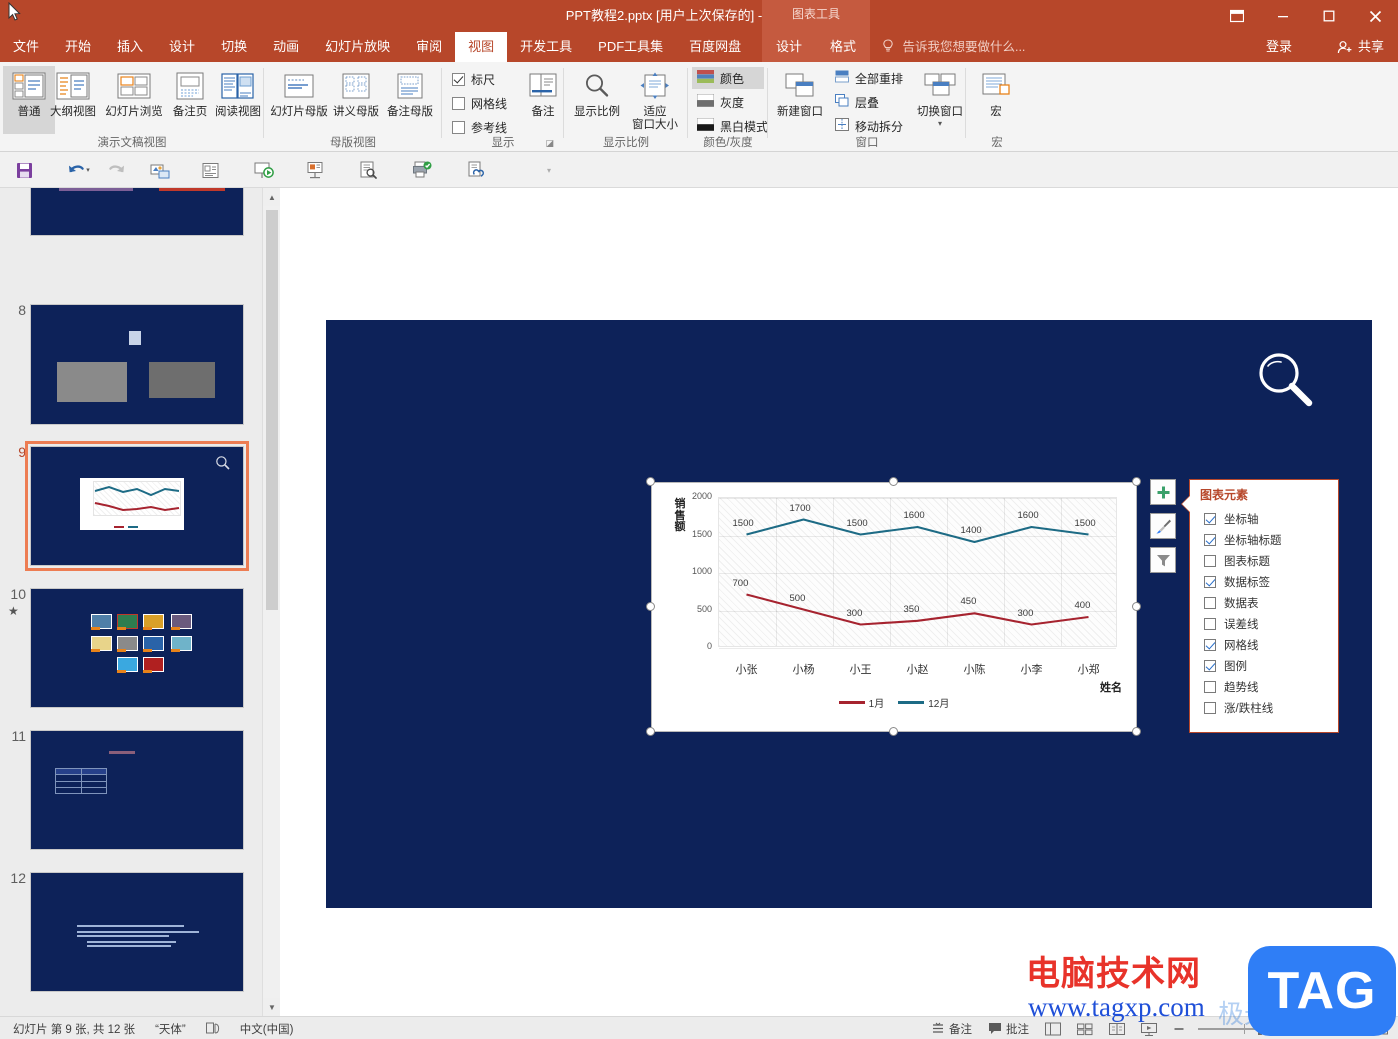 The width and height of the screenshot is (1398, 1039). What do you see at coordinates (1360, 47) in the screenshot?
I see `share-button: 共享` at bounding box center [1360, 47].